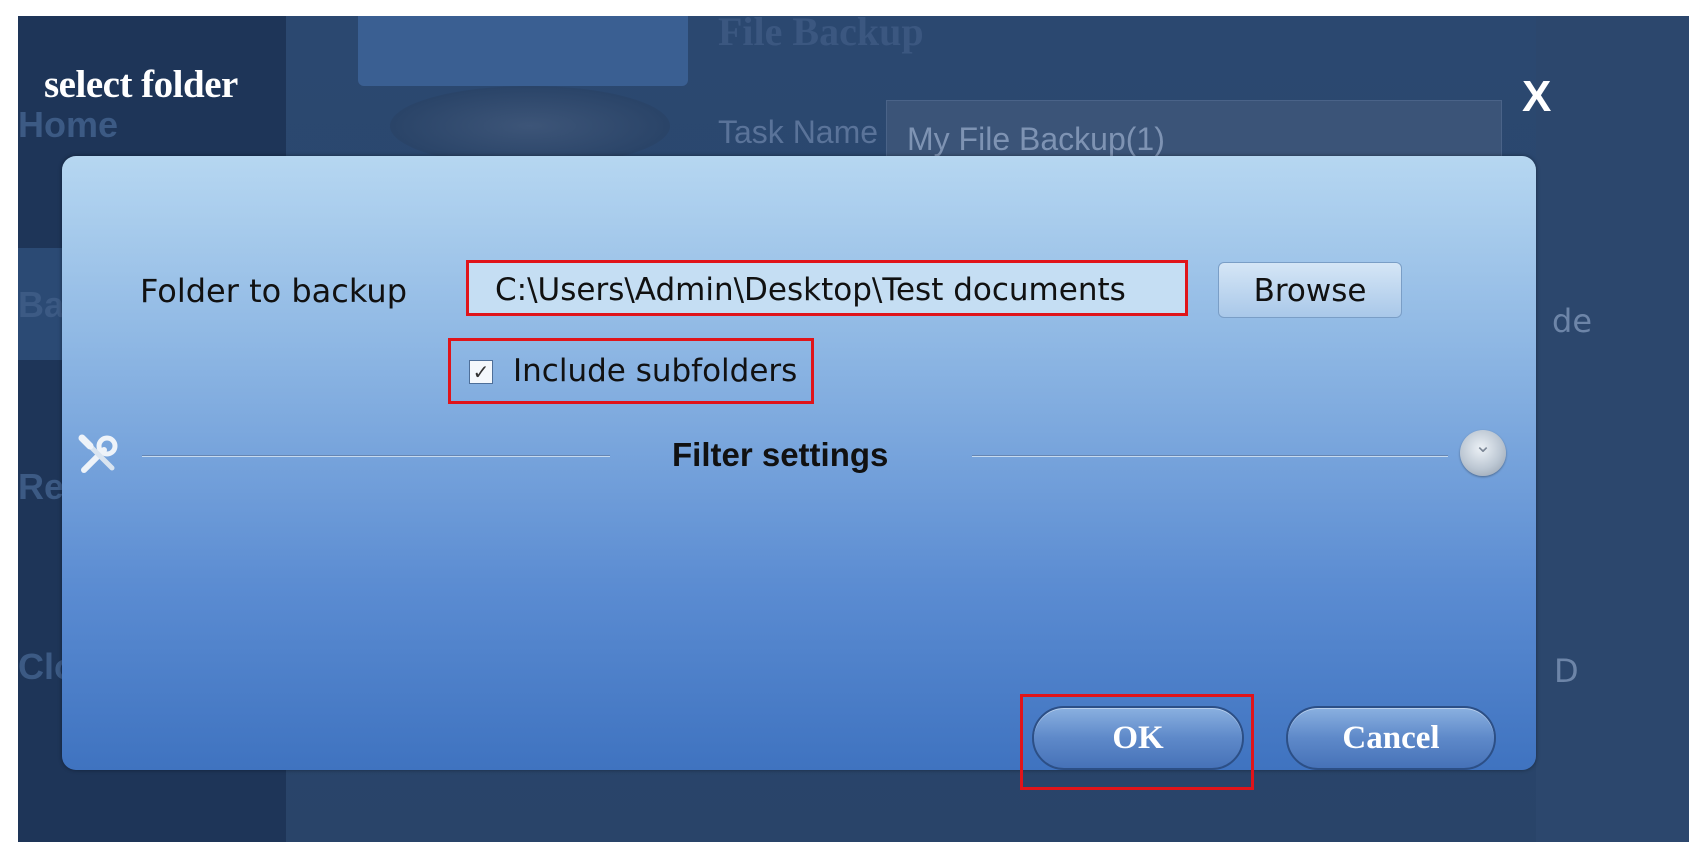 Image resolution: width=1689 pixels, height=842 pixels. What do you see at coordinates (1310, 290) in the screenshot?
I see `browse-button: Browse` at bounding box center [1310, 290].